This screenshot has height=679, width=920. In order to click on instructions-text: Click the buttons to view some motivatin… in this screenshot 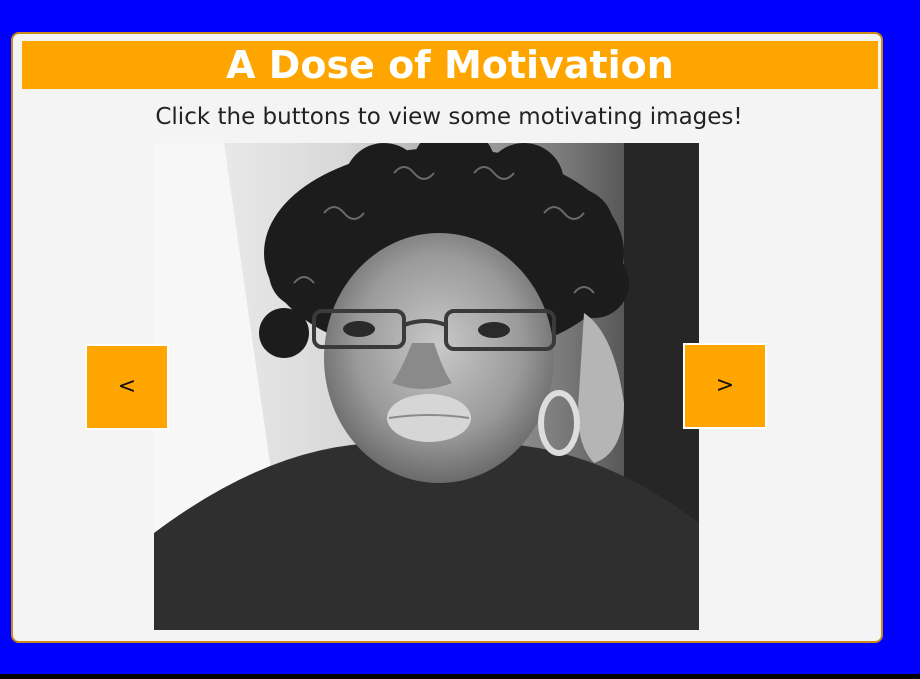, I will do `click(449, 117)`.